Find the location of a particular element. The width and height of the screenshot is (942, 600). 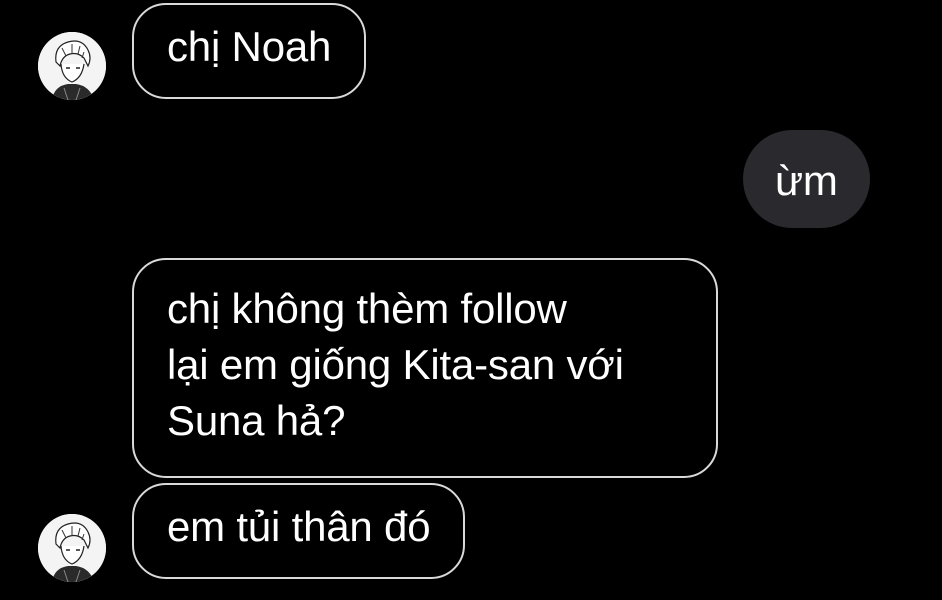

message-text-line: Suna hả? is located at coordinates (256, 420).